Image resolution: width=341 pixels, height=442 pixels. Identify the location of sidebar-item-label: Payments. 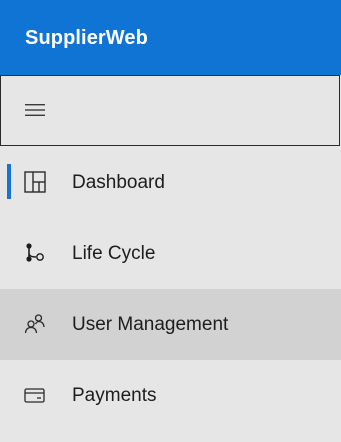
(114, 395).